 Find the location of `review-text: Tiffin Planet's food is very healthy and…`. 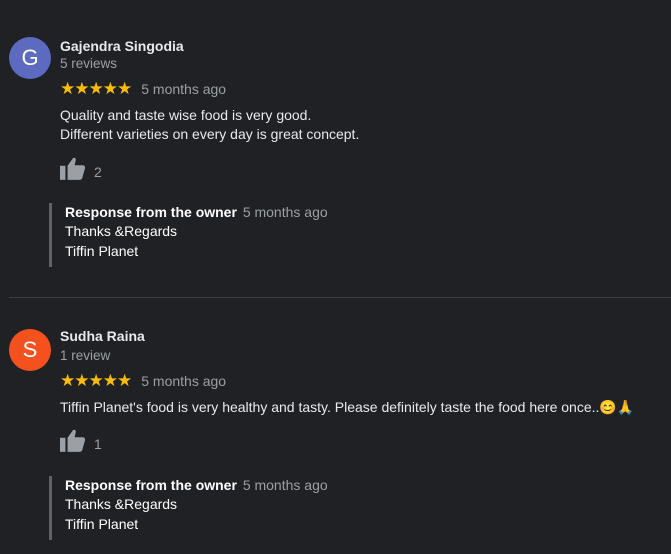

review-text: Tiffin Planet's food is very healthy and… is located at coordinates (347, 407).